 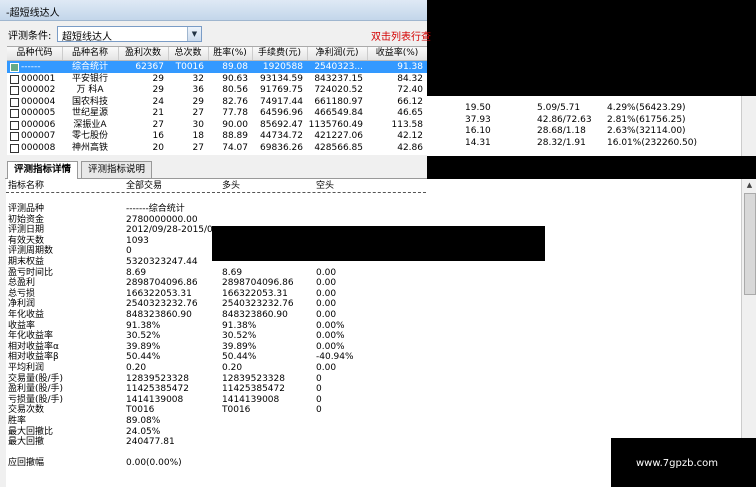 What do you see at coordinates (143, 357) in the screenshot?
I see `metric-all: 50.44%` at bounding box center [143, 357].